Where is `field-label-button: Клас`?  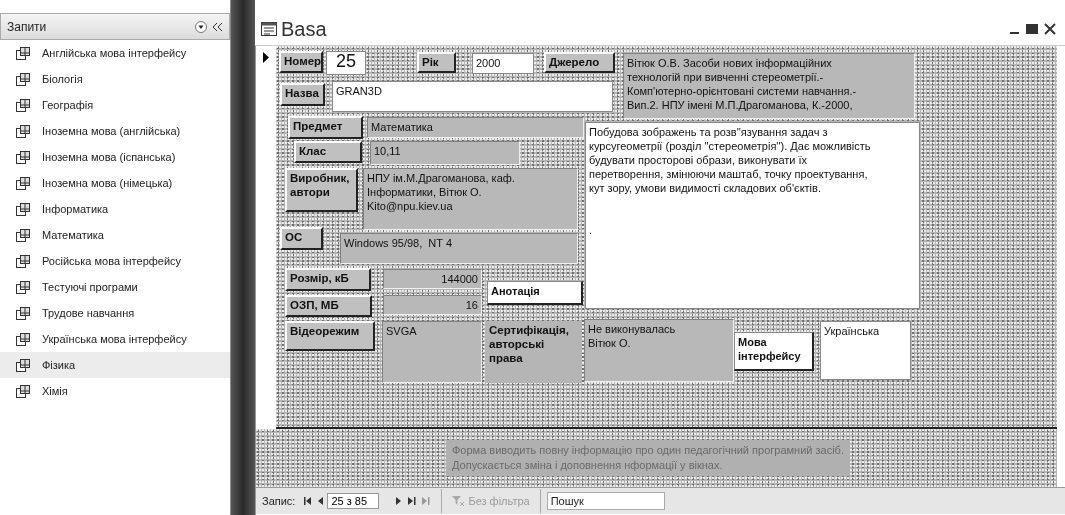 field-label-button: Клас is located at coordinates (328, 152).